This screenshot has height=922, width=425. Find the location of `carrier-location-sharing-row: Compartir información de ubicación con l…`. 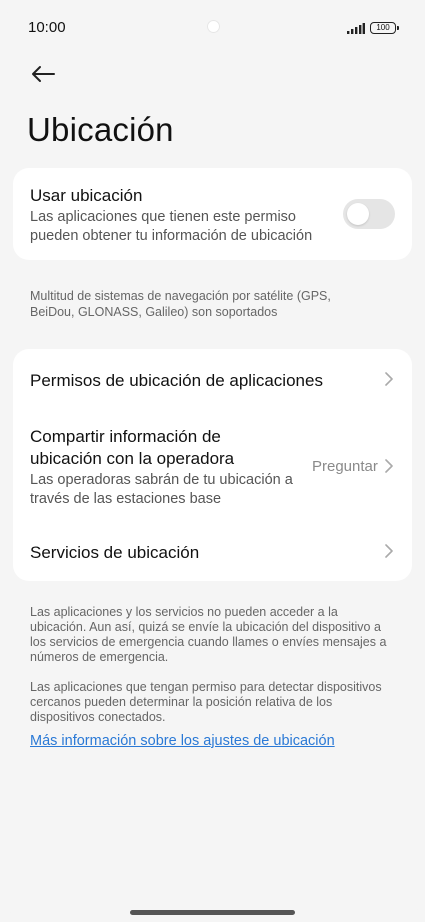

carrier-location-sharing-row: Compartir información de ubicación con l… is located at coordinates (212, 467).